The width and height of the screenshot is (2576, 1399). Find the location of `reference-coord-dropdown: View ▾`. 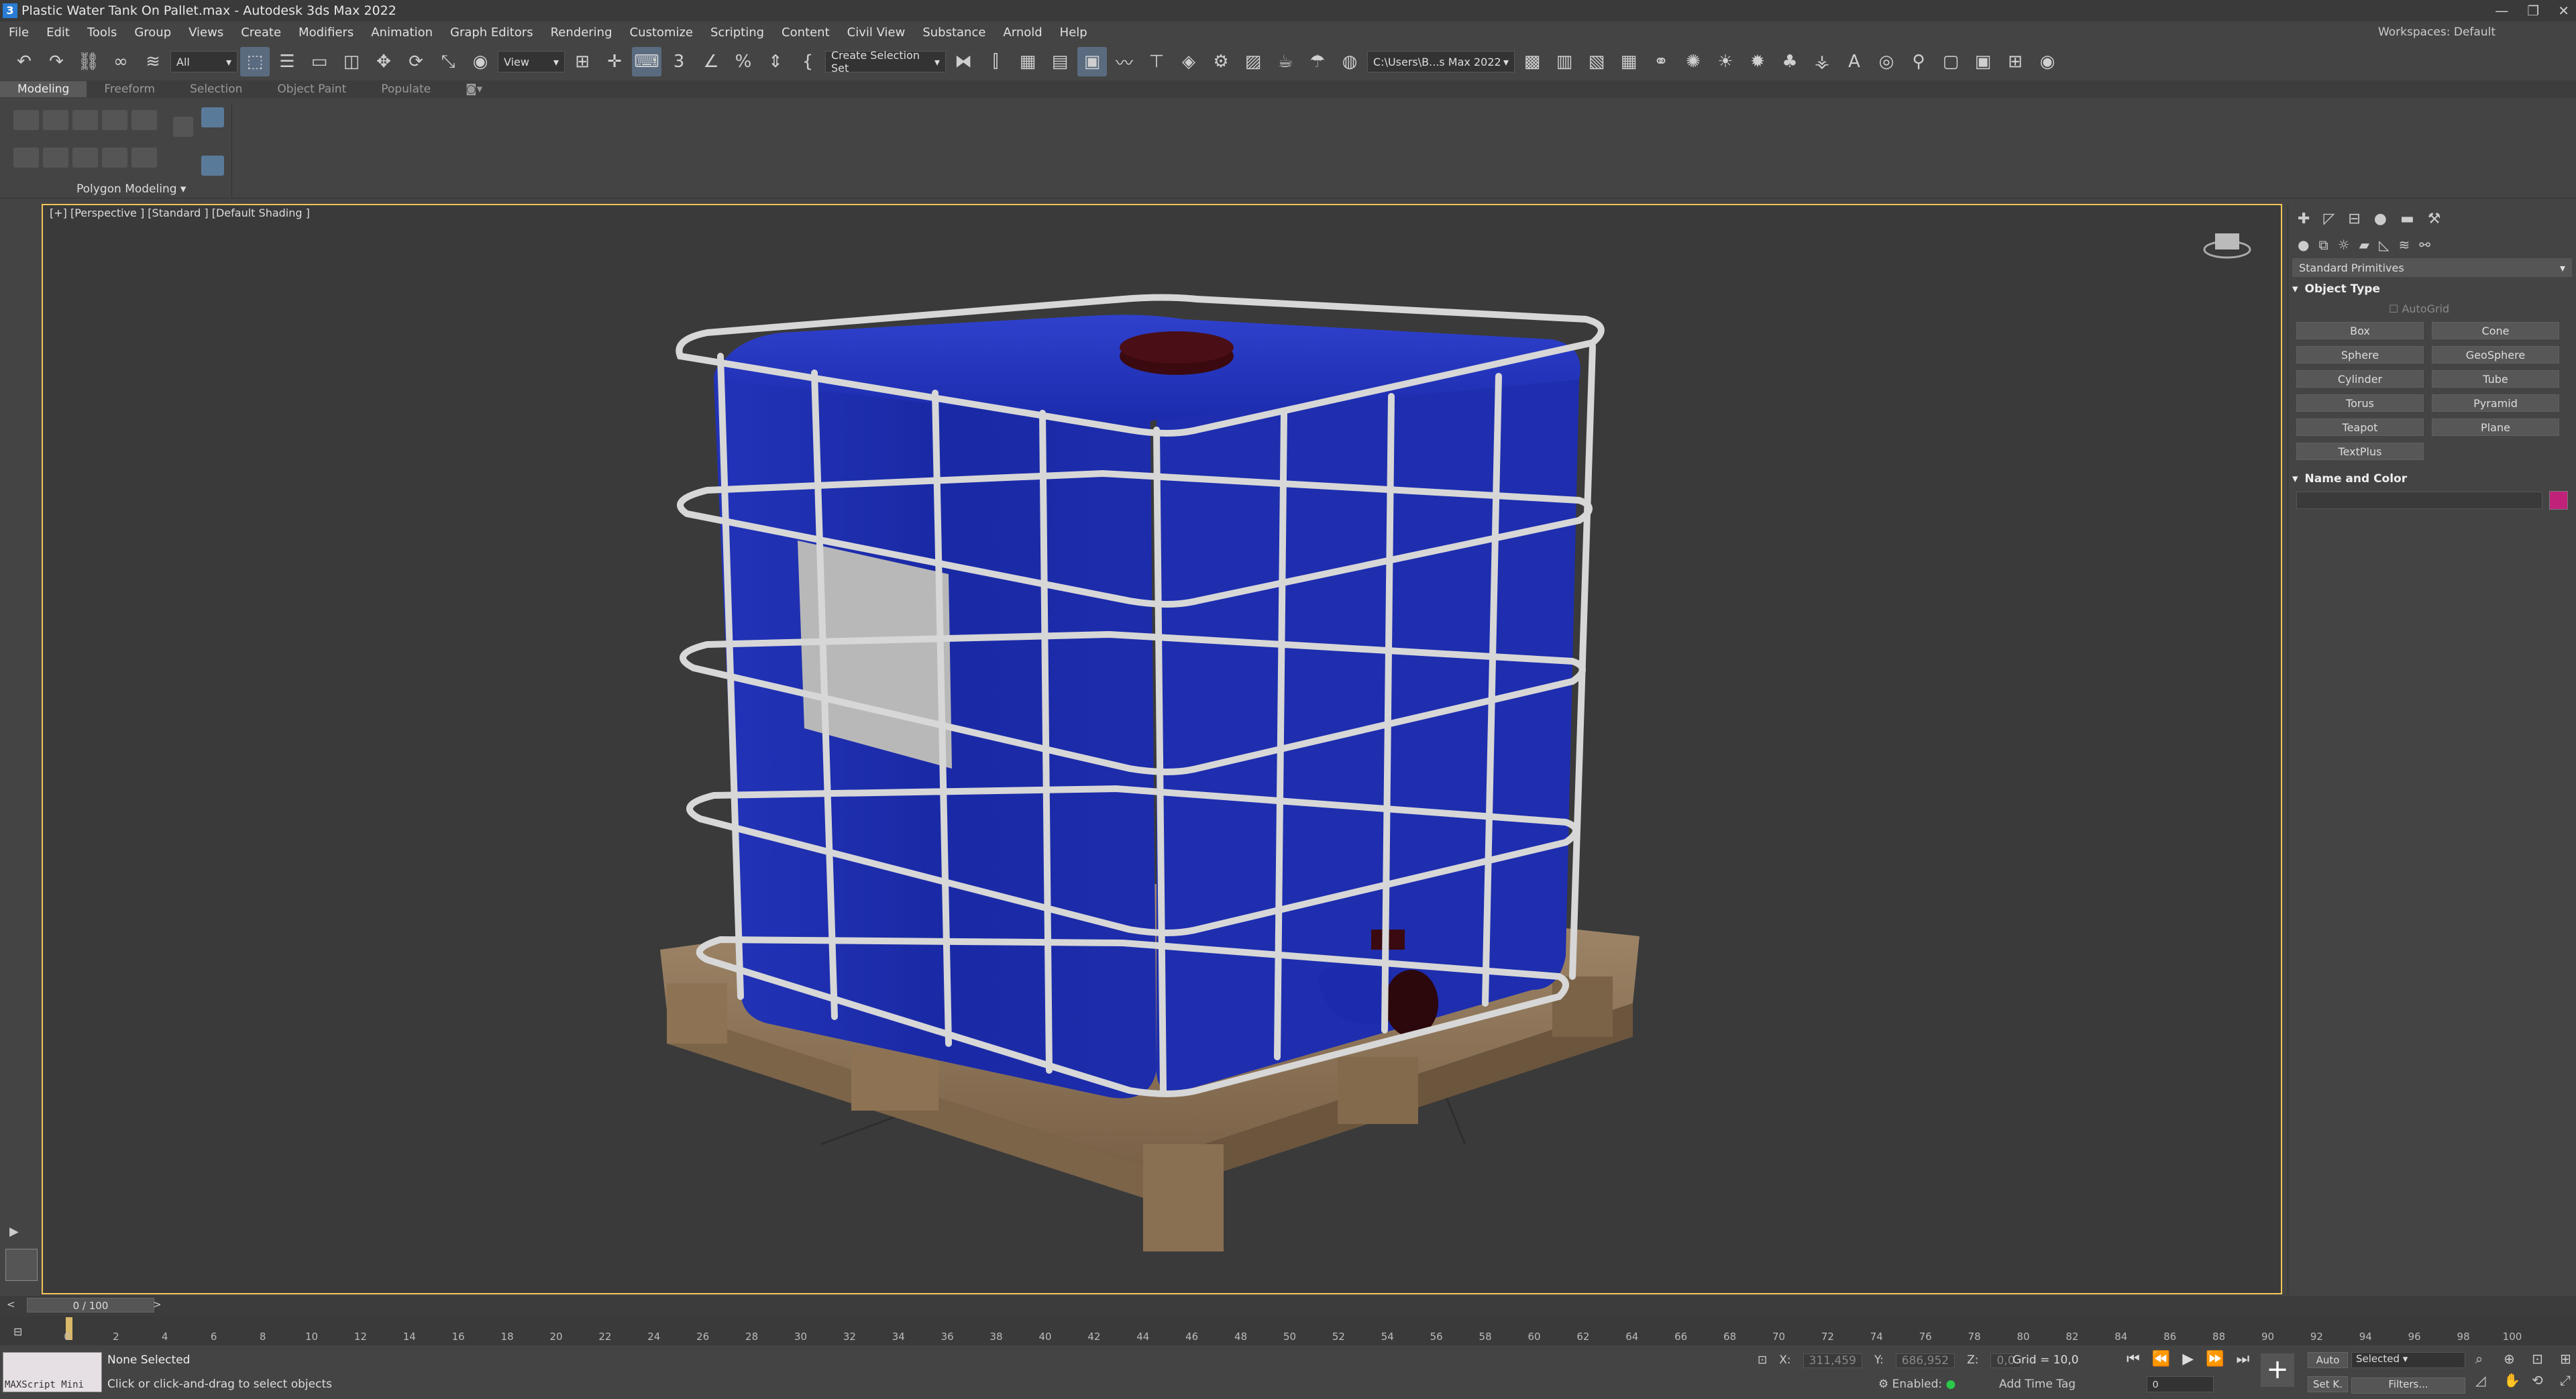

reference-coord-dropdown: View ▾ is located at coordinates (531, 61).